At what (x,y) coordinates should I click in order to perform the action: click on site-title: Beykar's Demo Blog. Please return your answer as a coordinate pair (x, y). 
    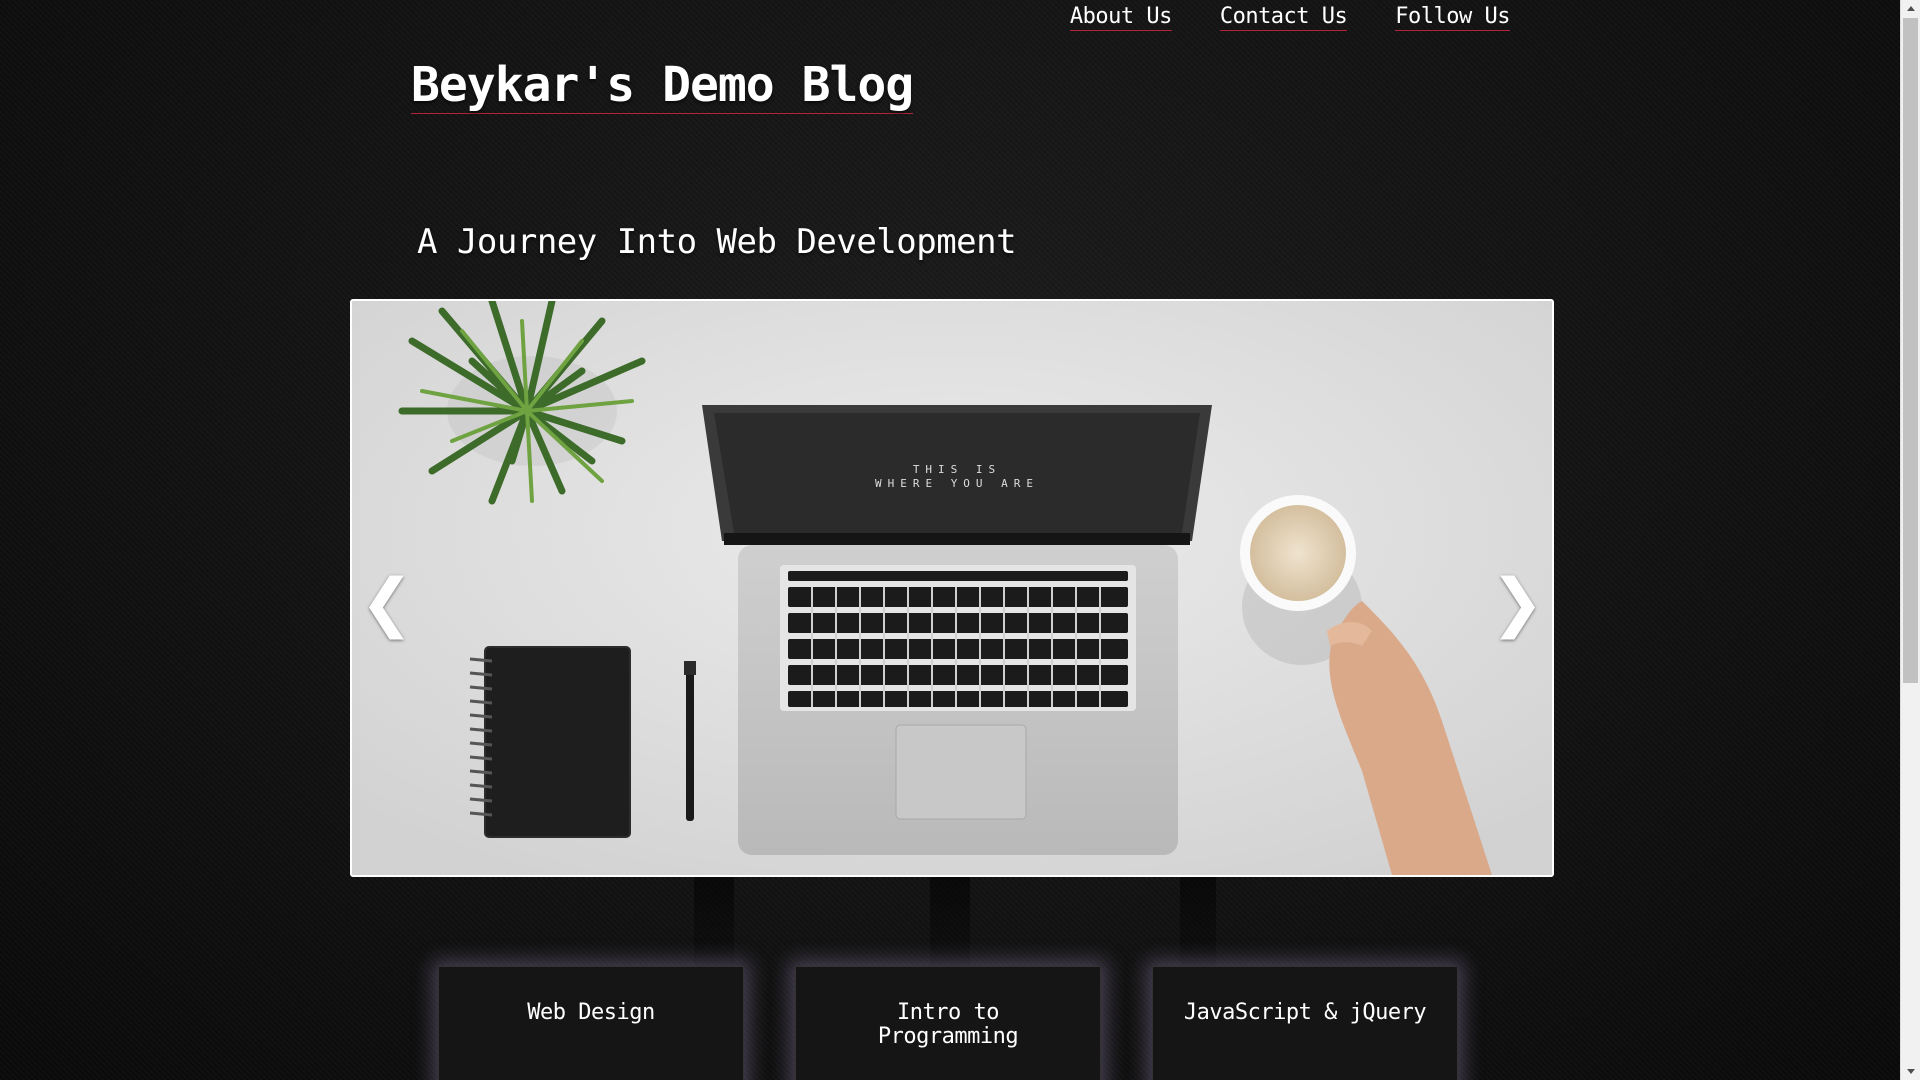
    Looking at the image, I should click on (662, 86).